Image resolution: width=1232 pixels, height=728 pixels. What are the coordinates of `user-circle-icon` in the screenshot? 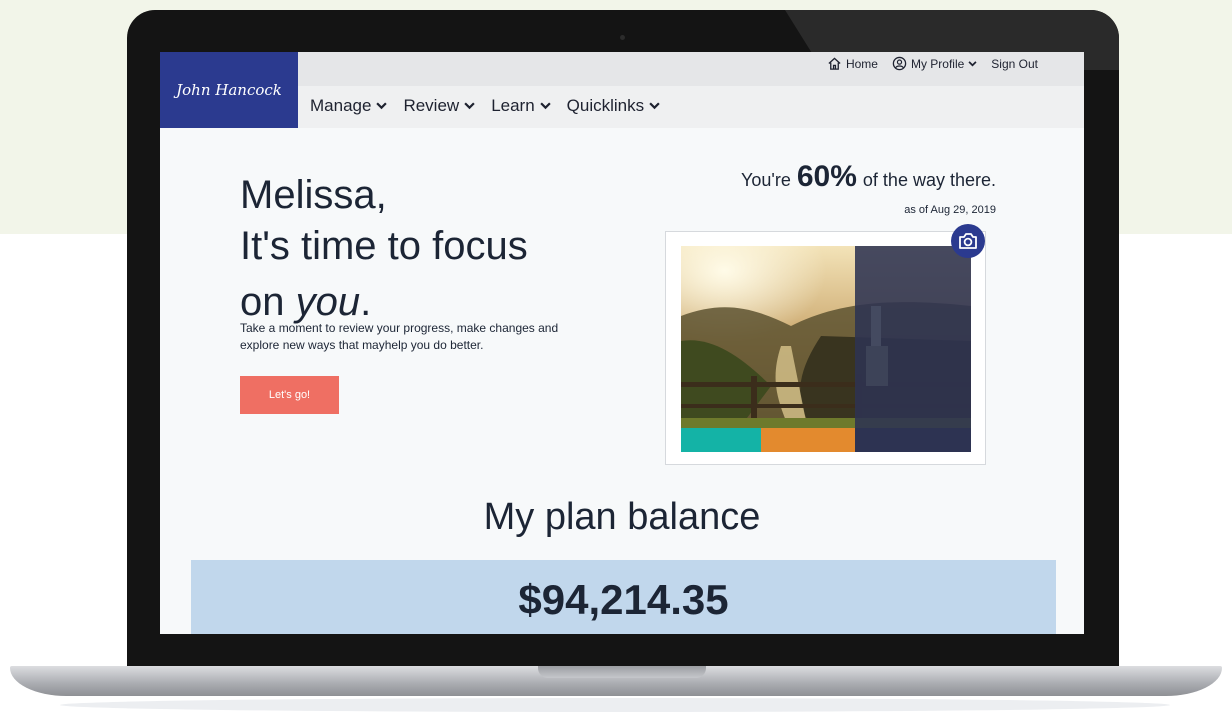 It's located at (899, 63).